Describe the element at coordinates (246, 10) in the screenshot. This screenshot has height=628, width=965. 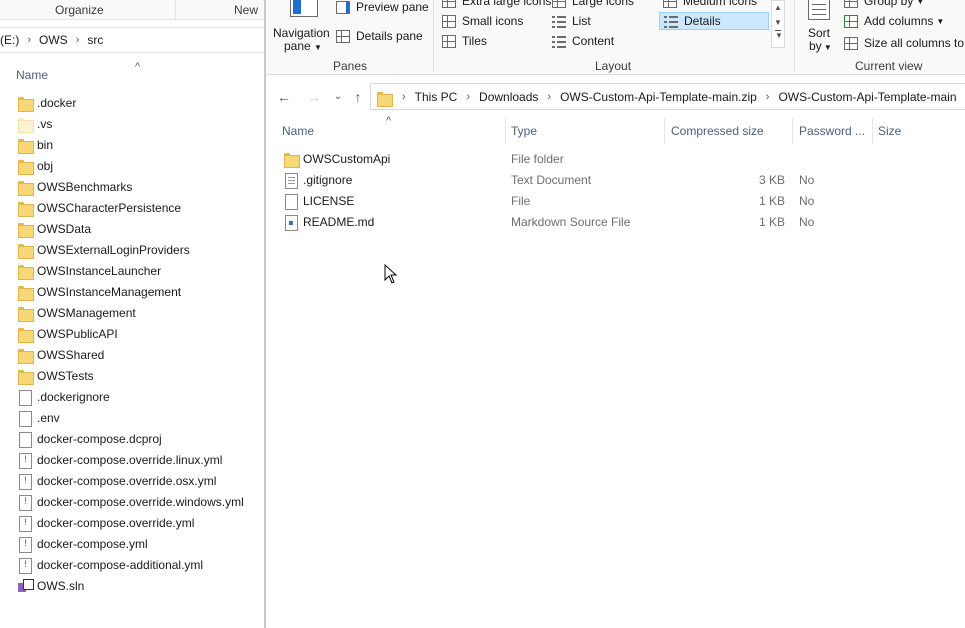
I see `new-group-label: New` at that location.